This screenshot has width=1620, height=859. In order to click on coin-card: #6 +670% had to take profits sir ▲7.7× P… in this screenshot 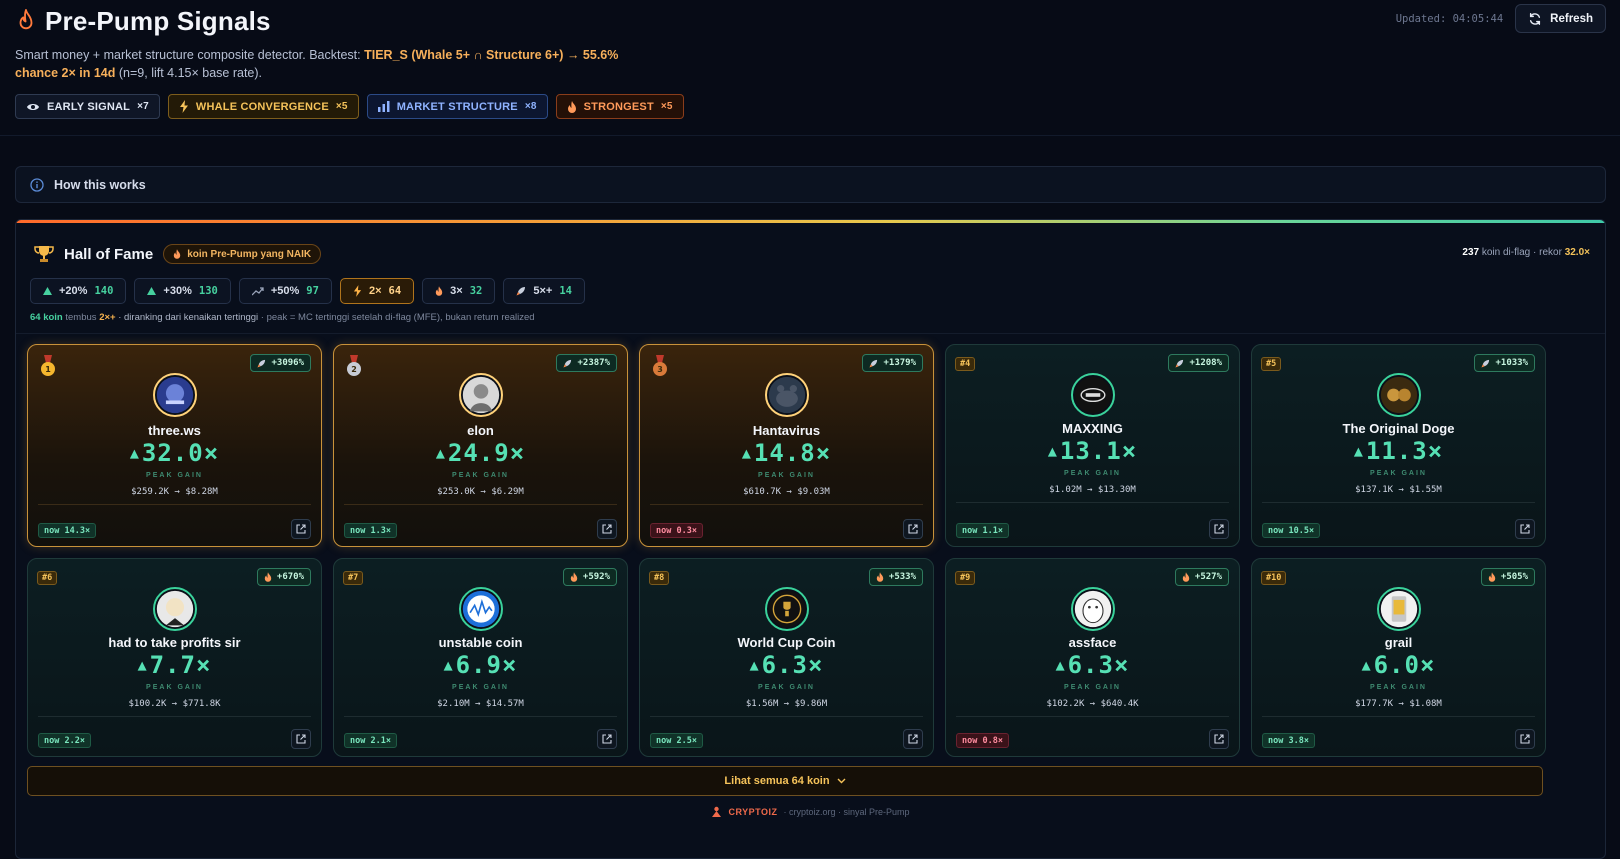, I will do `click(174, 657)`.